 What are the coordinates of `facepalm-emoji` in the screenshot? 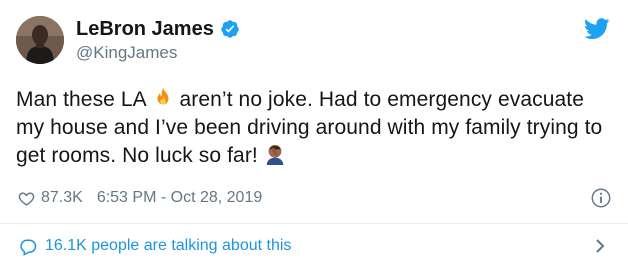 It's located at (275, 154).